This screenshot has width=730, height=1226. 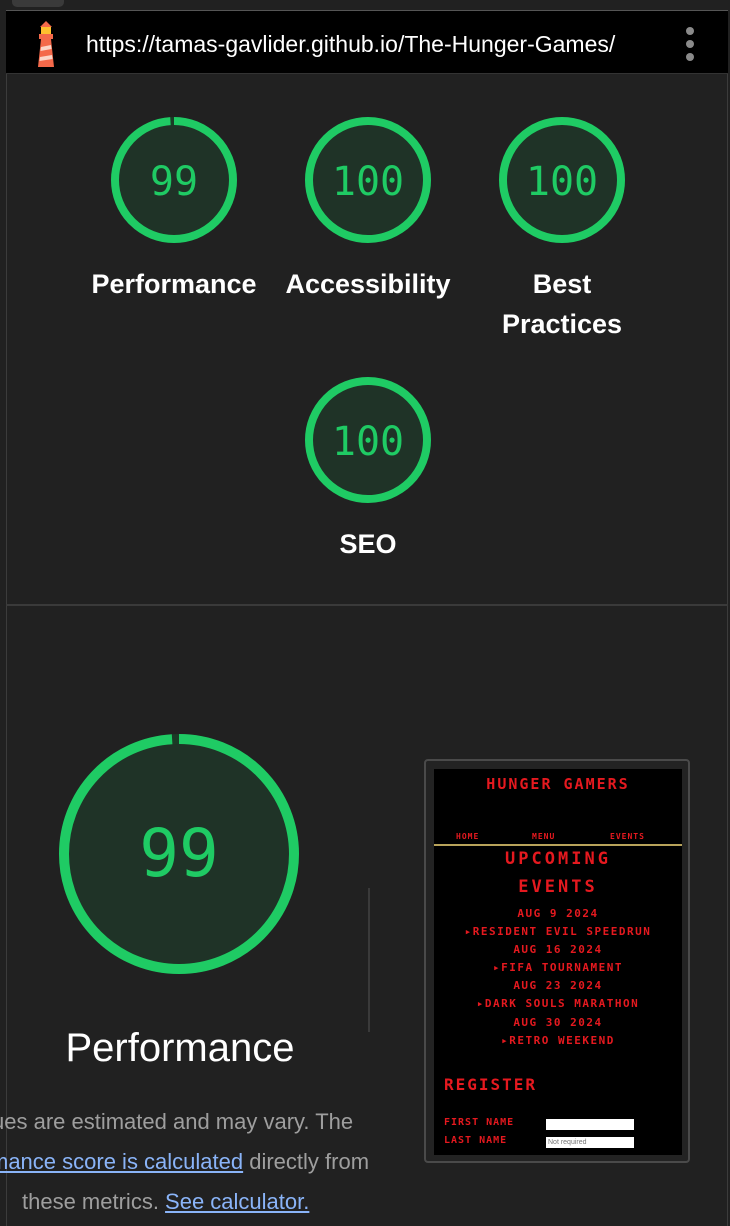 What do you see at coordinates (174, 284) in the screenshot?
I see `gauge-label-performance: Performance` at bounding box center [174, 284].